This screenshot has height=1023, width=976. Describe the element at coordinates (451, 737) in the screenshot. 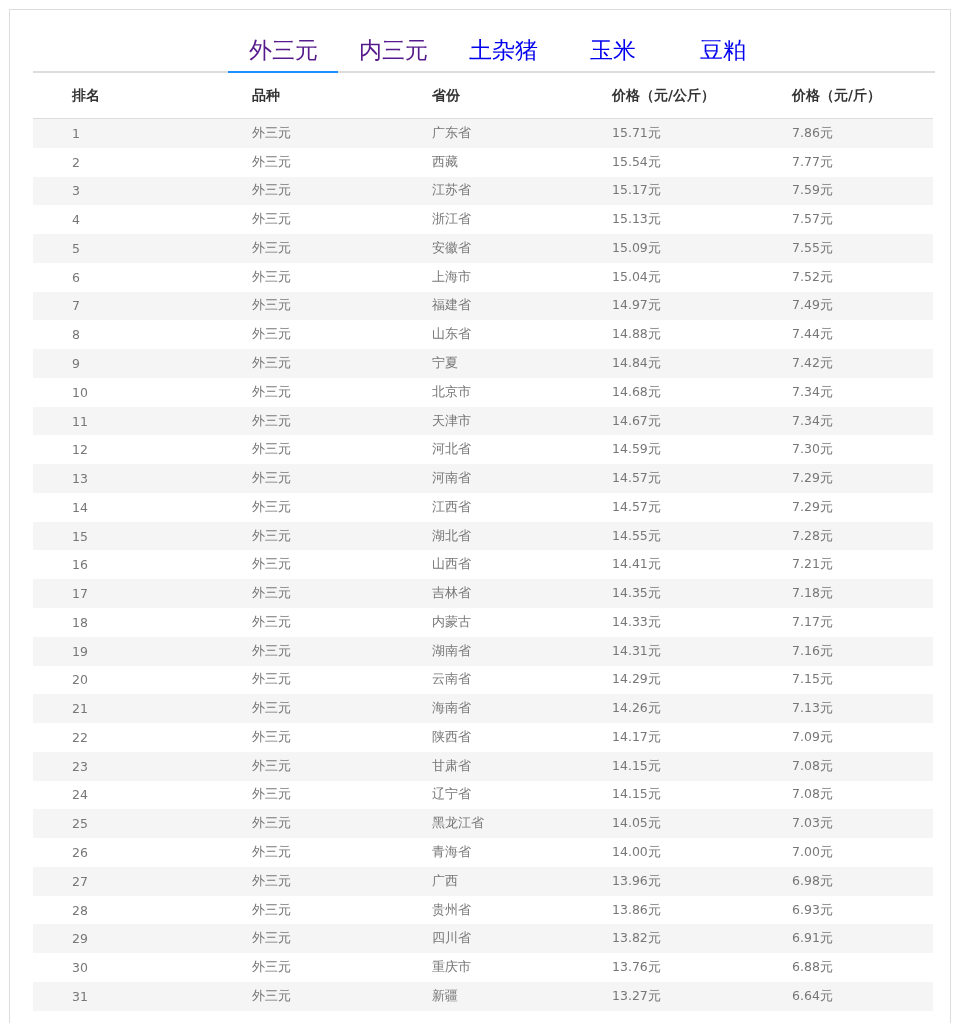

I see `table-cell-text: 陕西省` at that location.